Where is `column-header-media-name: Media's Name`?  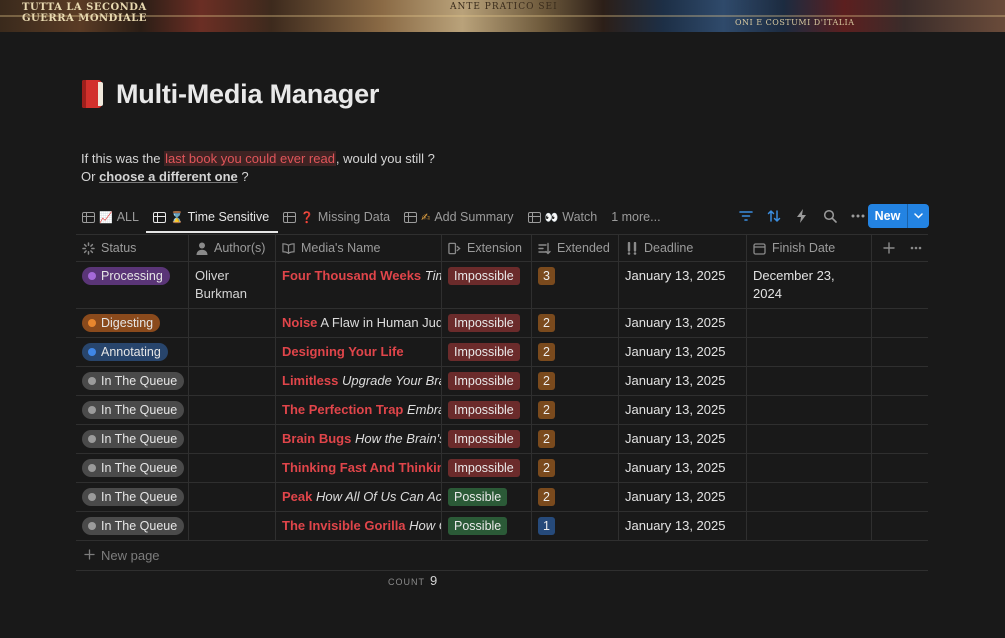 column-header-media-name: Media's Name is located at coordinates (359, 248).